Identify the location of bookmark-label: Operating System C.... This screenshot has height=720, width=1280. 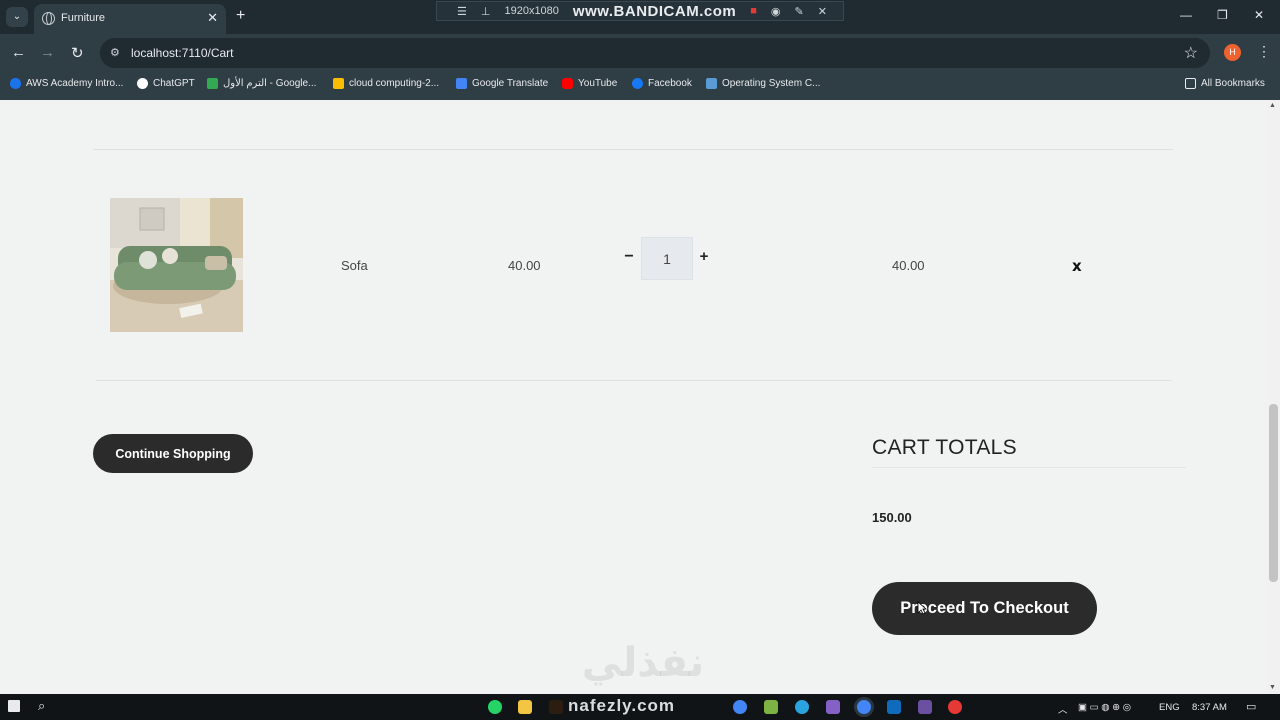
(771, 83).